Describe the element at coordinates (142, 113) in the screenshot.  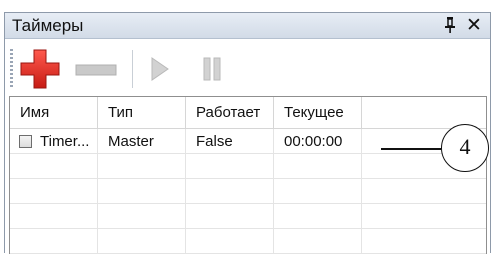
I see `column-header-type: Тип` at that location.